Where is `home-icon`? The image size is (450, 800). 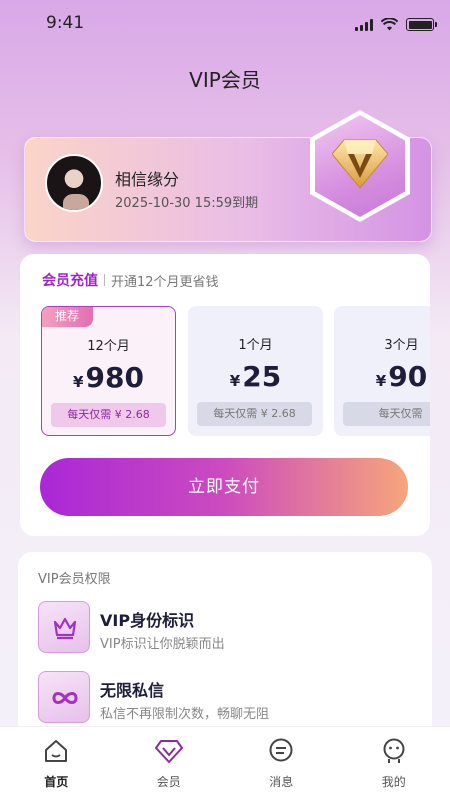
home-icon is located at coordinates (56, 751).